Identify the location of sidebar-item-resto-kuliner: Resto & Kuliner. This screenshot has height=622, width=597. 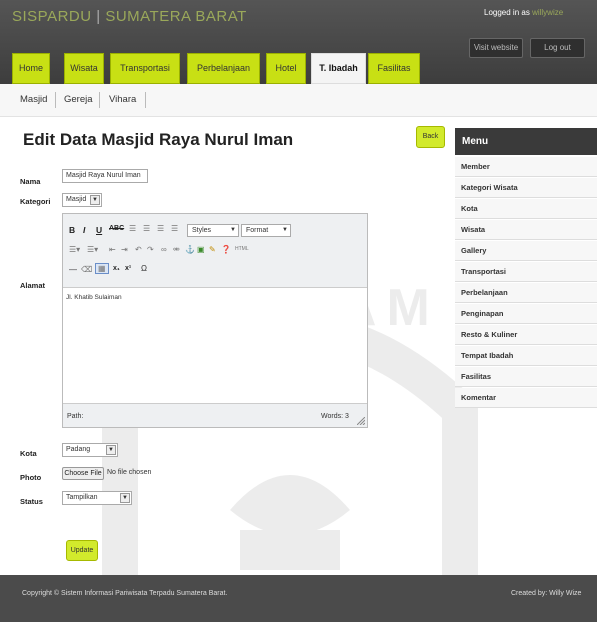
(526, 335).